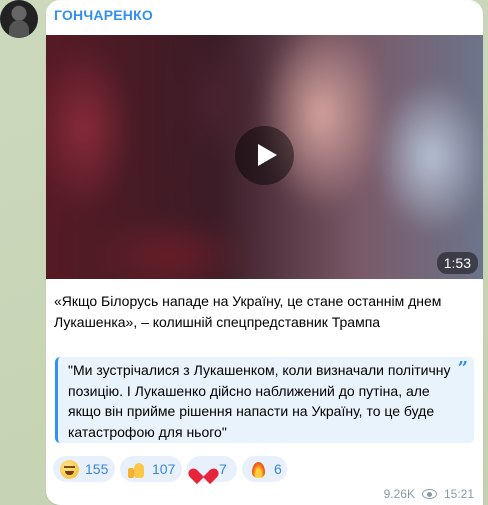  What do you see at coordinates (69, 469) in the screenshot?
I see `grinning-face-icon` at bounding box center [69, 469].